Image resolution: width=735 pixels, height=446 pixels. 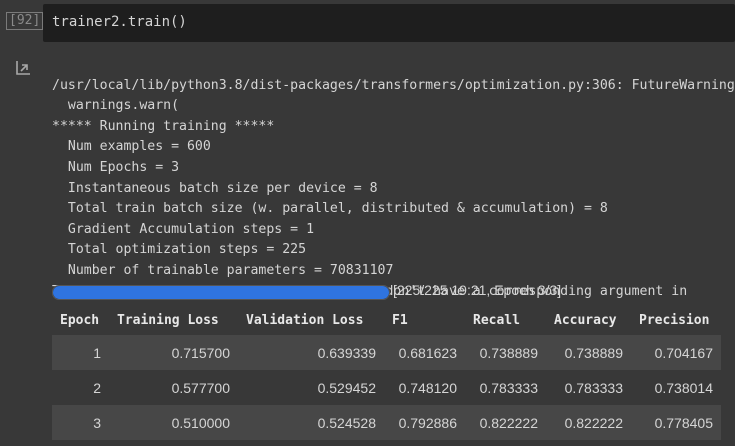 What do you see at coordinates (424, 352) in the screenshot?
I see `cell-f1: 0.681623` at bounding box center [424, 352].